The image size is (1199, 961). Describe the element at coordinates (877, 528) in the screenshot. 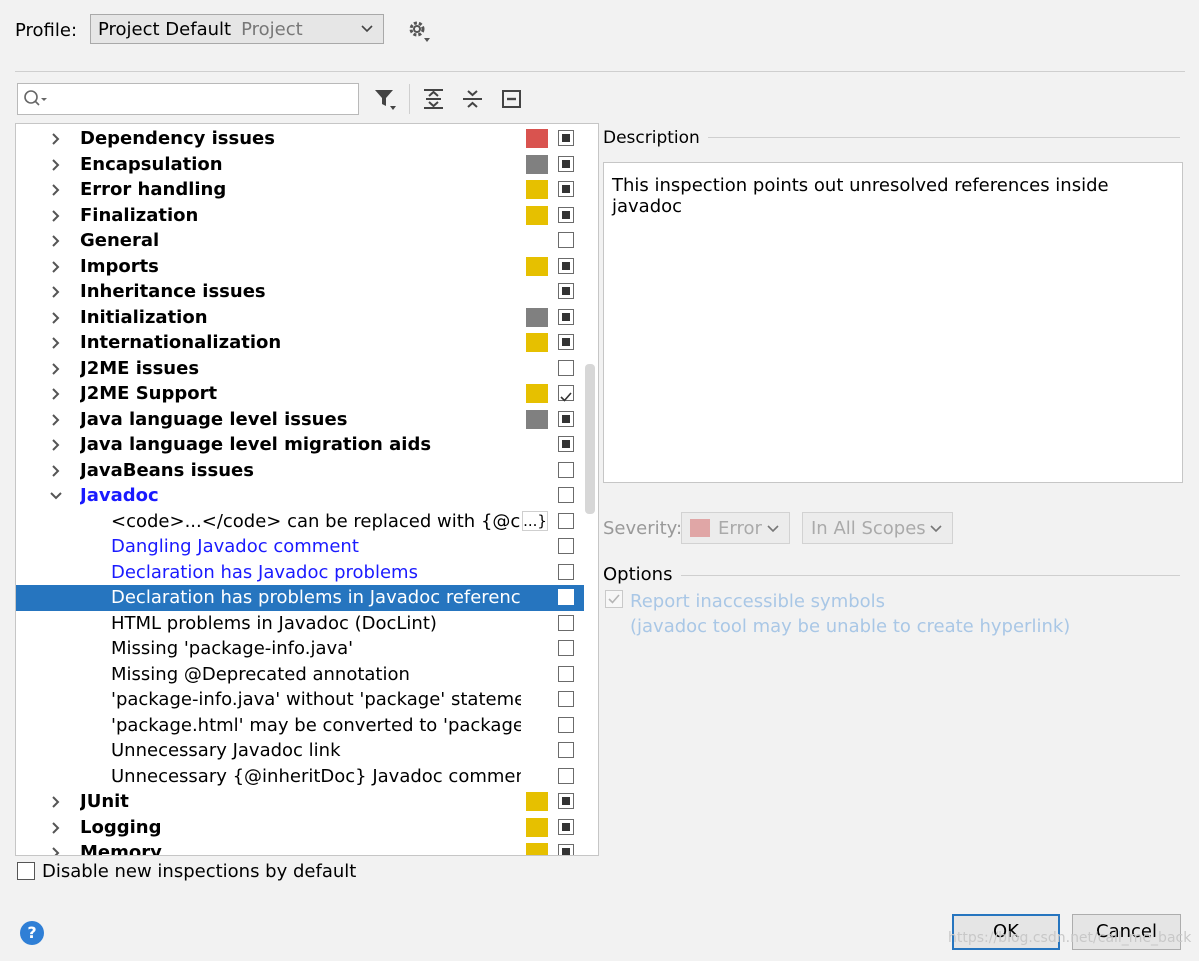

I see `scope-dropdown: In All Scopes` at that location.